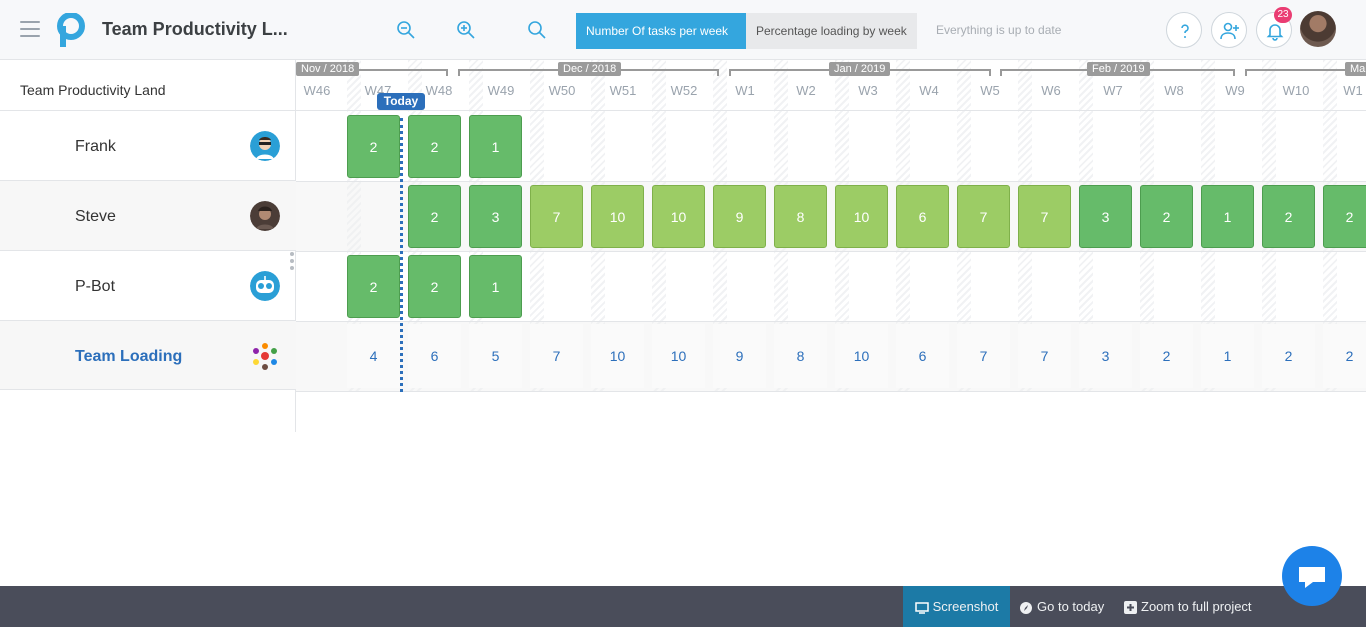  Describe the element at coordinates (265, 356) in the screenshot. I see `team-avatar` at that location.